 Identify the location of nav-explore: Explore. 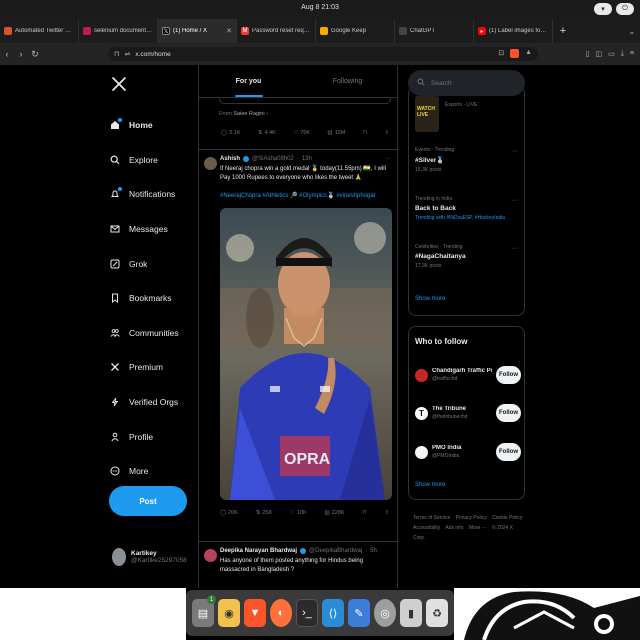
(144, 160).